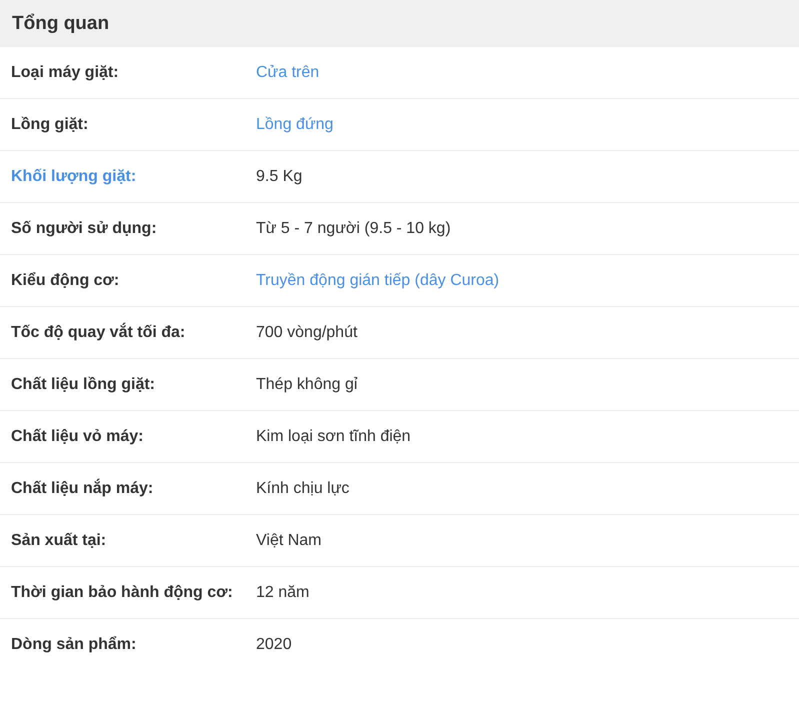  What do you see at coordinates (307, 384) in the screenshot?
I see `spec-value: Thép không gỉ` at bounding box center [307, 384].